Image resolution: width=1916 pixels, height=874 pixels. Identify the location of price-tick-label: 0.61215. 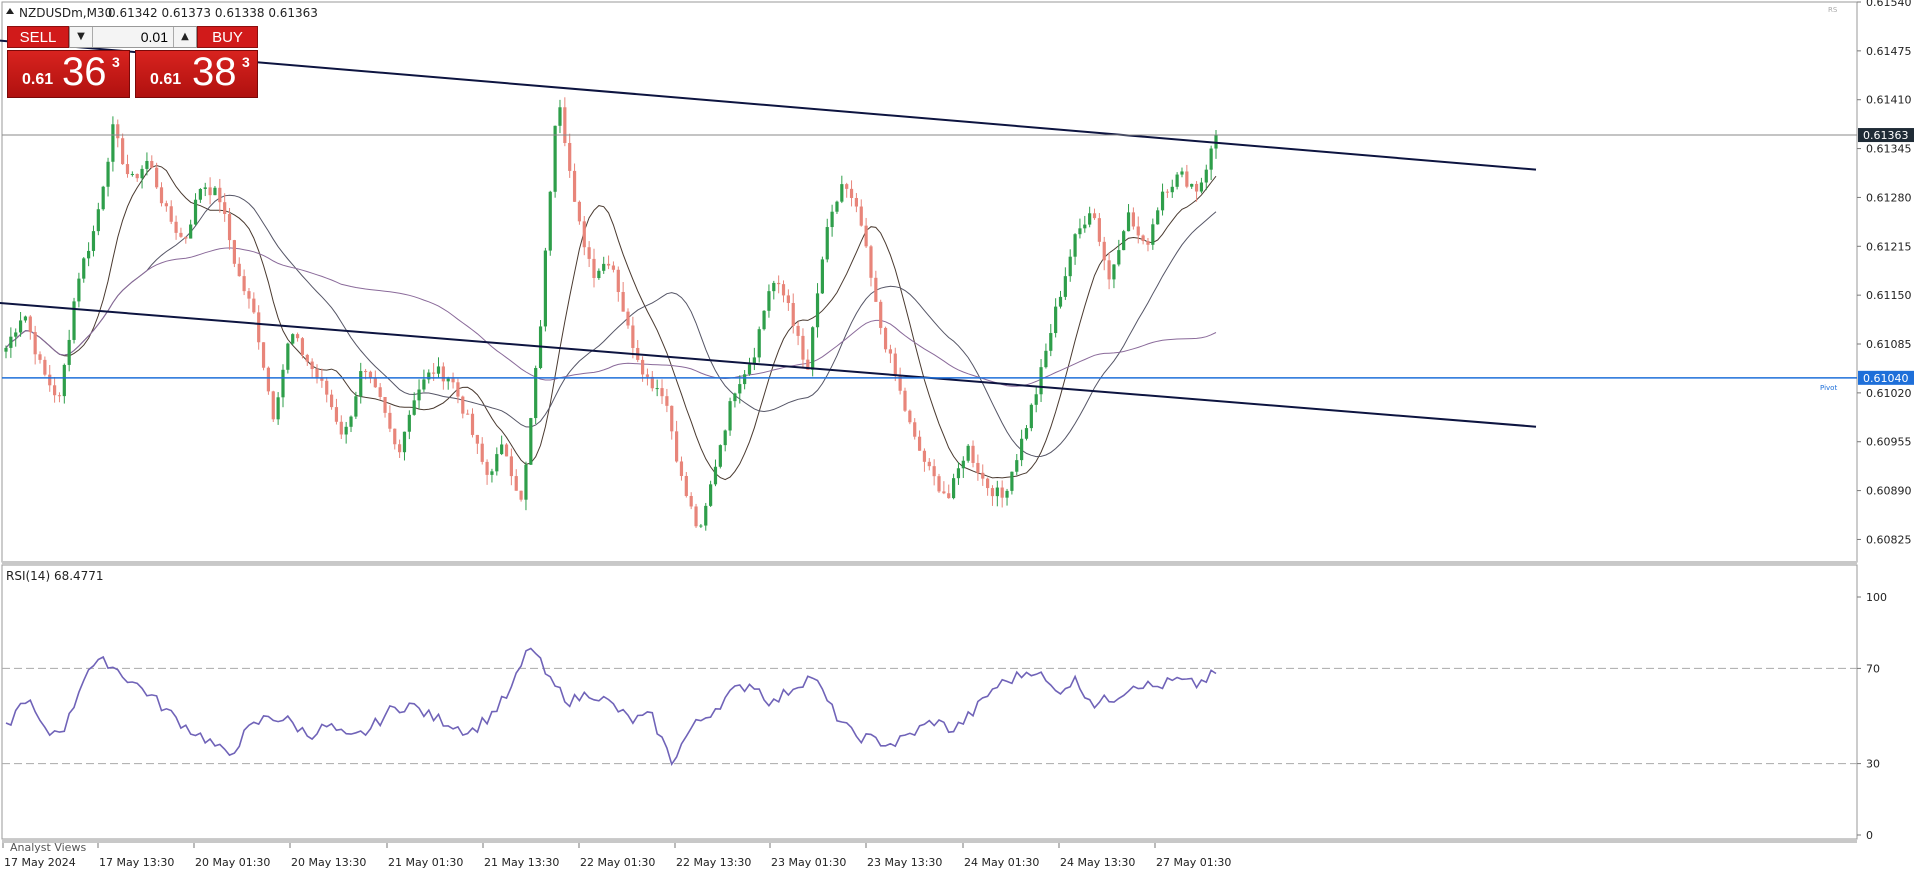
(1889, 246).